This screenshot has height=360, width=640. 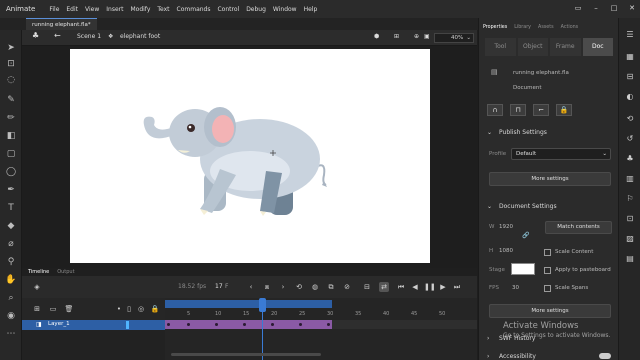 What do you see at coordinates (37, 287) in the screenshot?
I see `layers-icon: ◈` at bounding box center [37, 287].